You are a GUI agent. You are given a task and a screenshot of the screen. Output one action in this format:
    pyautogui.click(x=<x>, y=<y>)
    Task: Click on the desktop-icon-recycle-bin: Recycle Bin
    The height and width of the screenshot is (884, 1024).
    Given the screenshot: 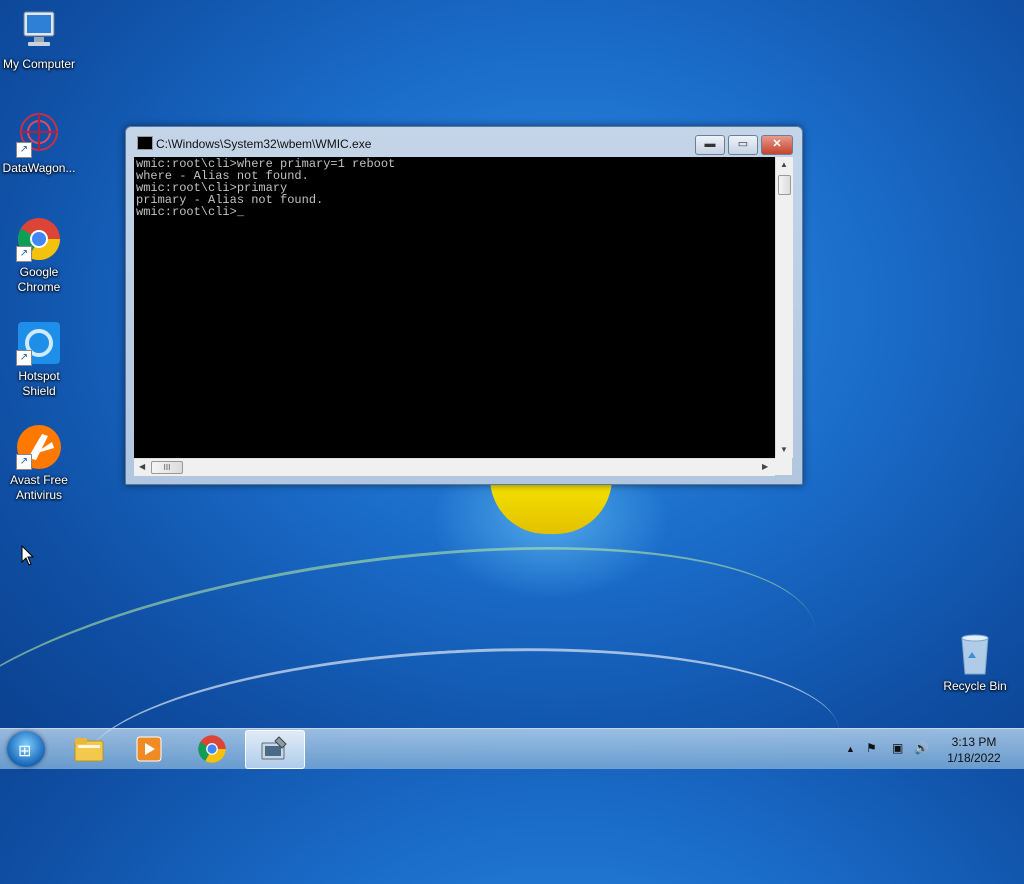 What is the action you would take?
    pyautogui.click(x=975, y=662)
    